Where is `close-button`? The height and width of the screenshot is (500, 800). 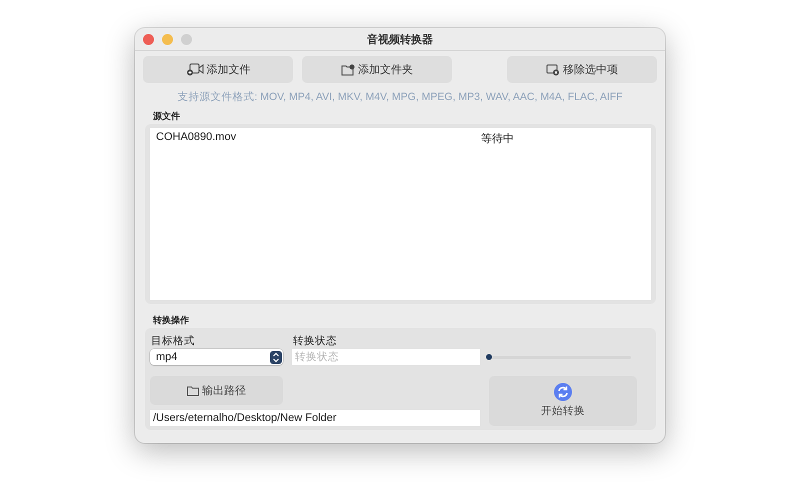 close-button is located at coordinates (148, 39).